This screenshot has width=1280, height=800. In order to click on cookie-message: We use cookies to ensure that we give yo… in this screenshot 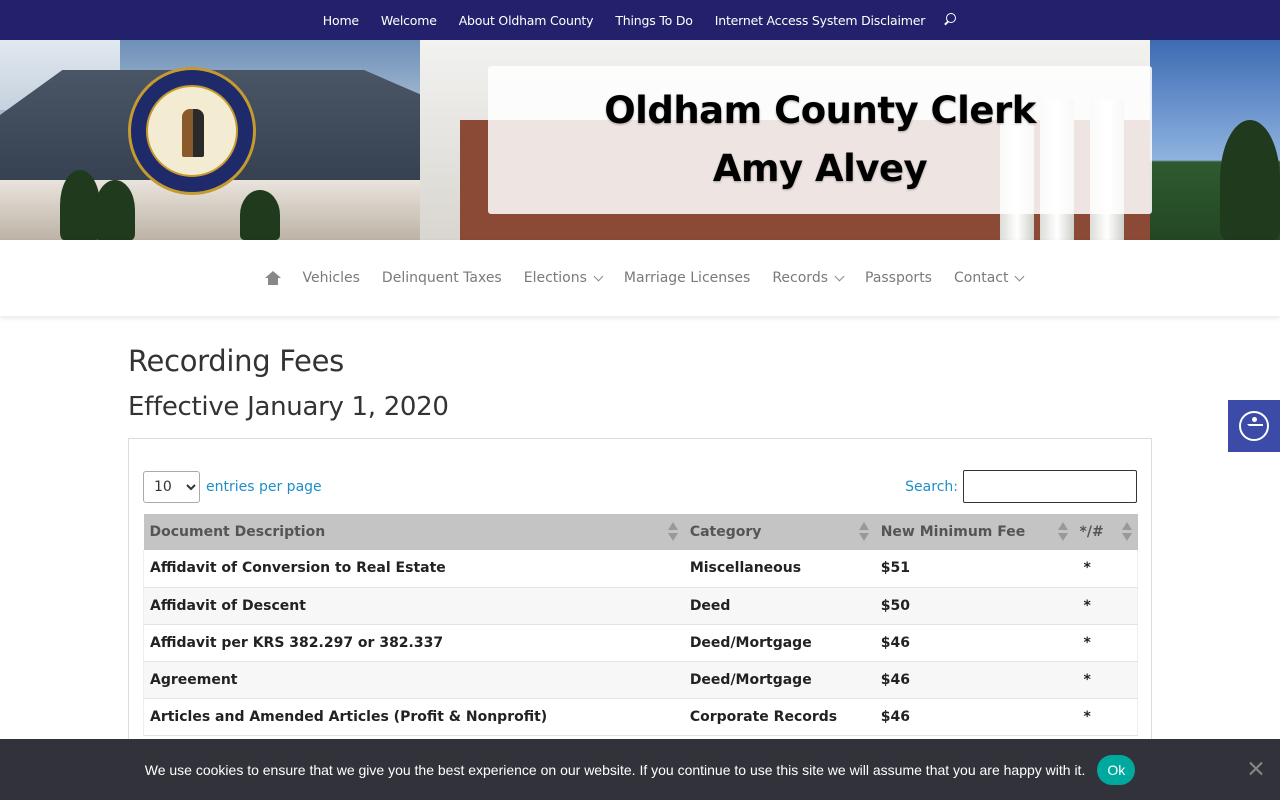, I will do `click(615, 769)`.